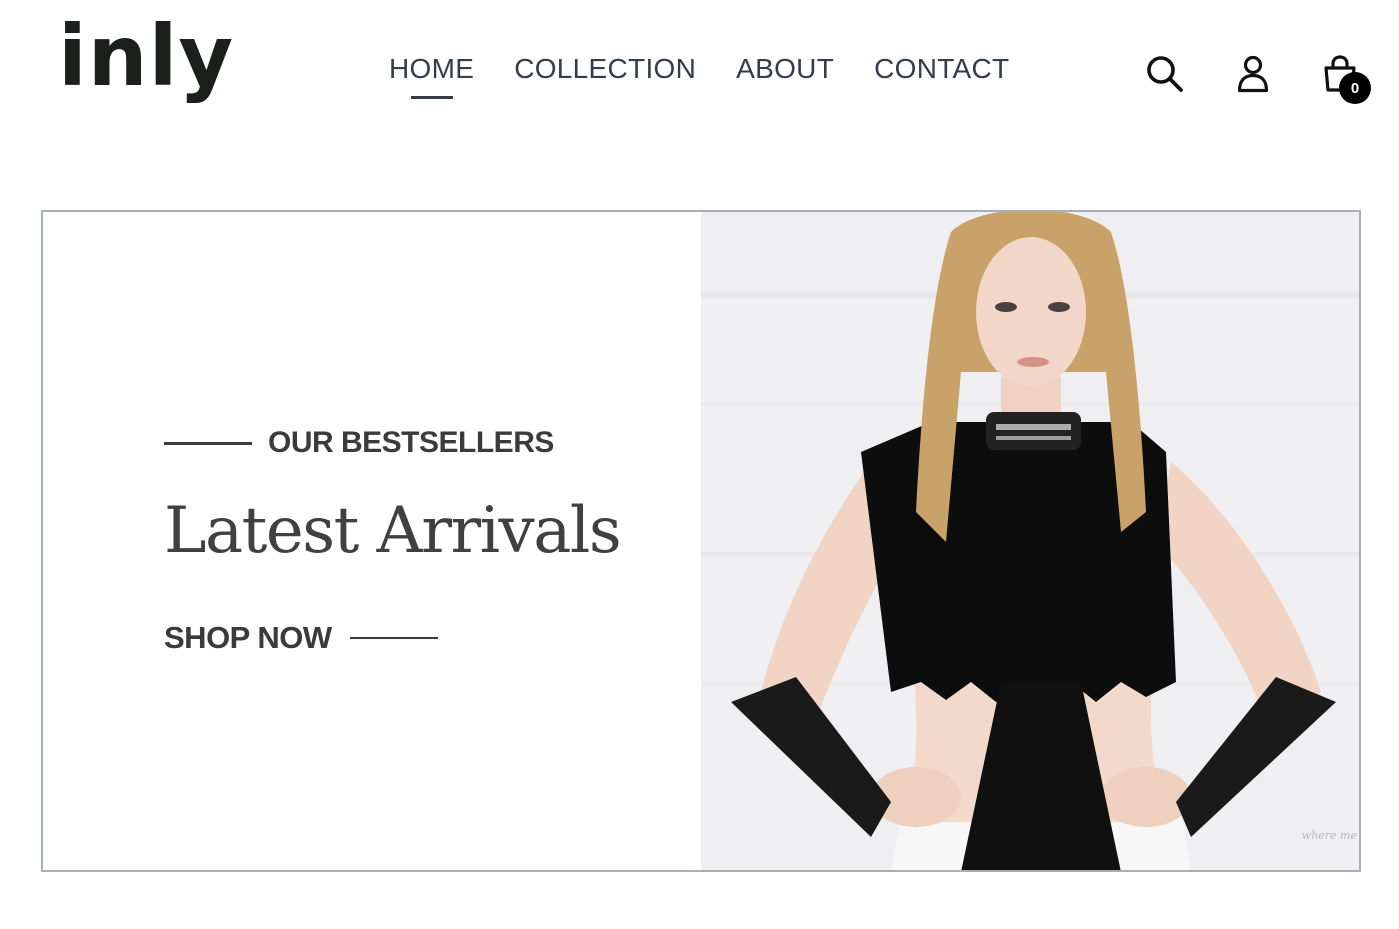  Describe the element at coordinates (146, 56) in the screenshot. I see `site-logo: inly` at that location.